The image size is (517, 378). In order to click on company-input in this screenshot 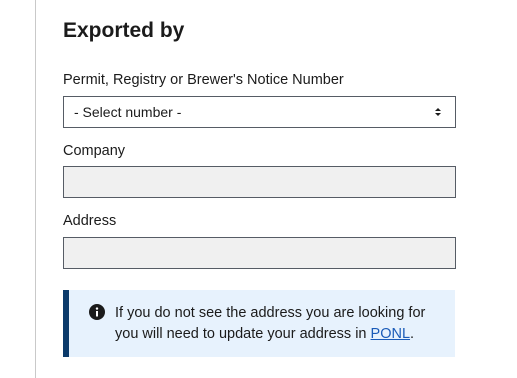, I will do `click(259, 182)`.